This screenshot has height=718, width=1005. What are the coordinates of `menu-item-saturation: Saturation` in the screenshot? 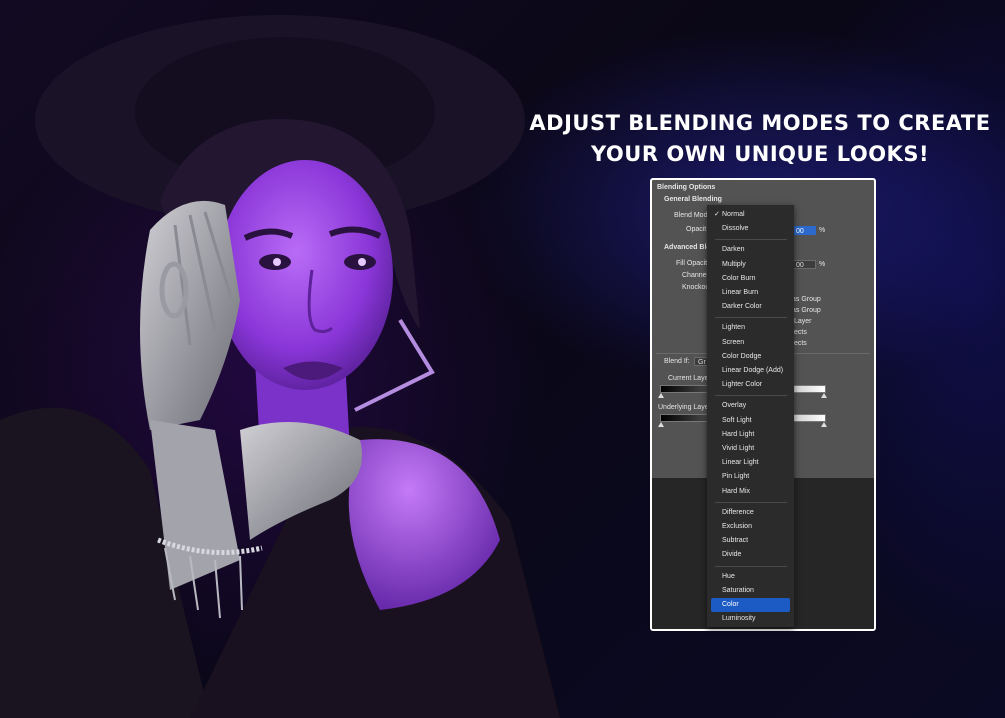 It's located at (750, 591).